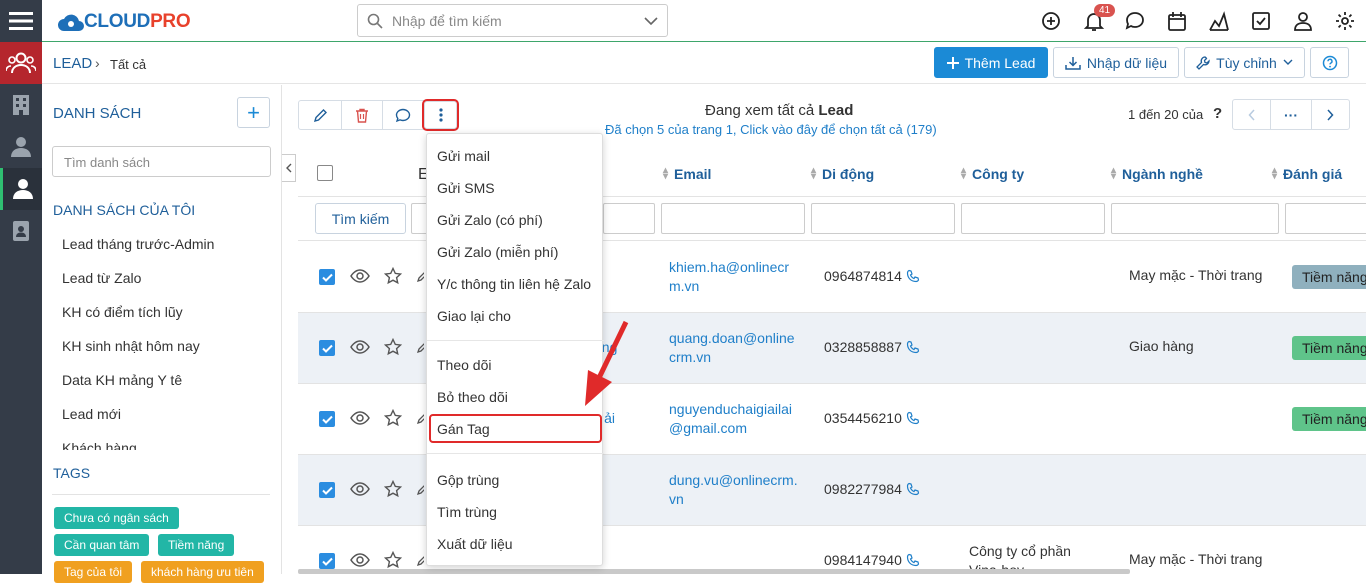 This screenshot has width=1366, height=583. I want to click on add-lead-button: Thêm Lead, so click(991, 62).